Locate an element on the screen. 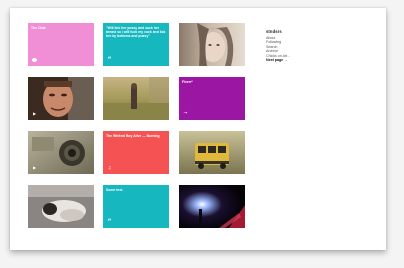  chat-bubble-icon is located at coordinates (34, 60).